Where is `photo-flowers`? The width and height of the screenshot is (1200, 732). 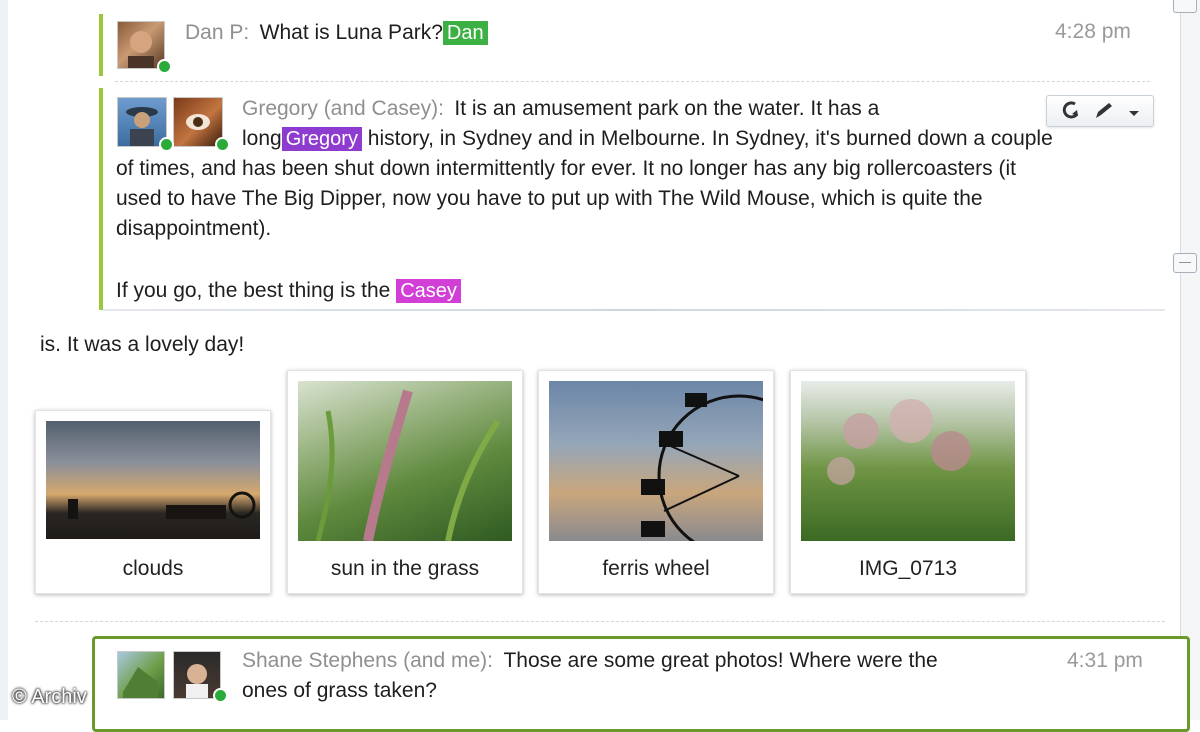
photo-flowers is located at coordinates (908, 461).